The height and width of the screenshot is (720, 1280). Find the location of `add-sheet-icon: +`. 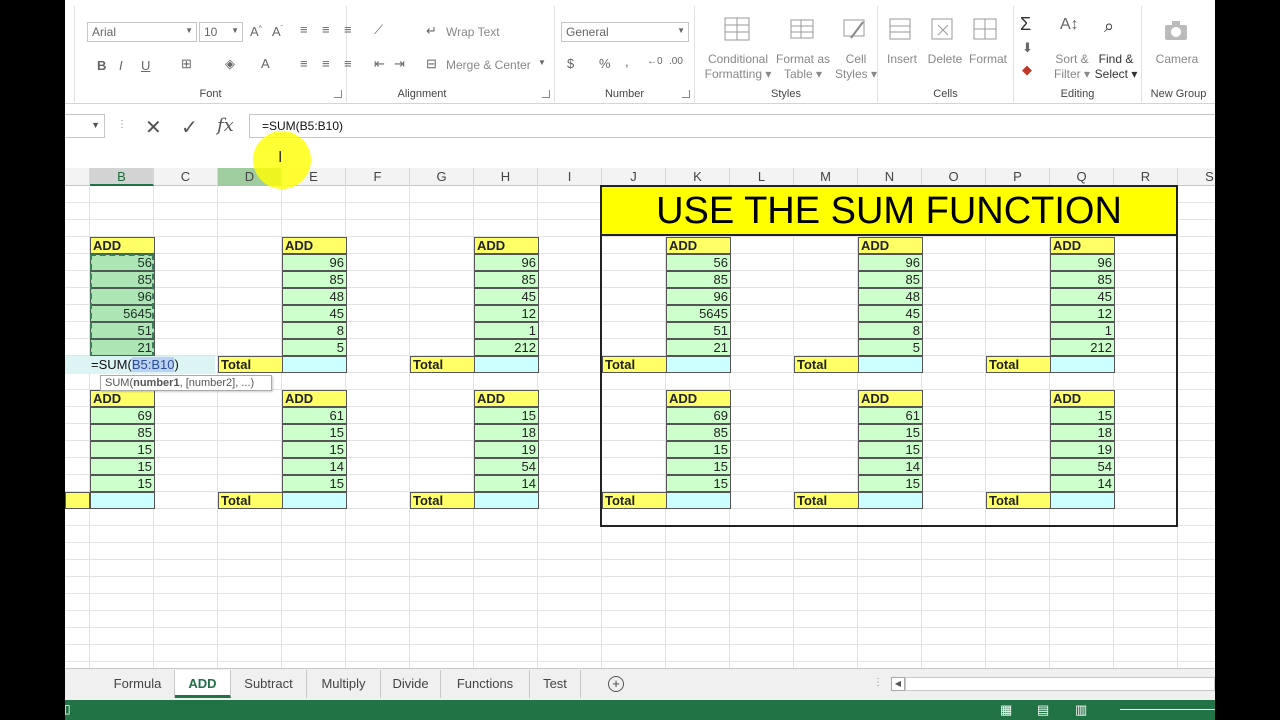

add-sheet-icon: + is located at coordinates (616, 684).